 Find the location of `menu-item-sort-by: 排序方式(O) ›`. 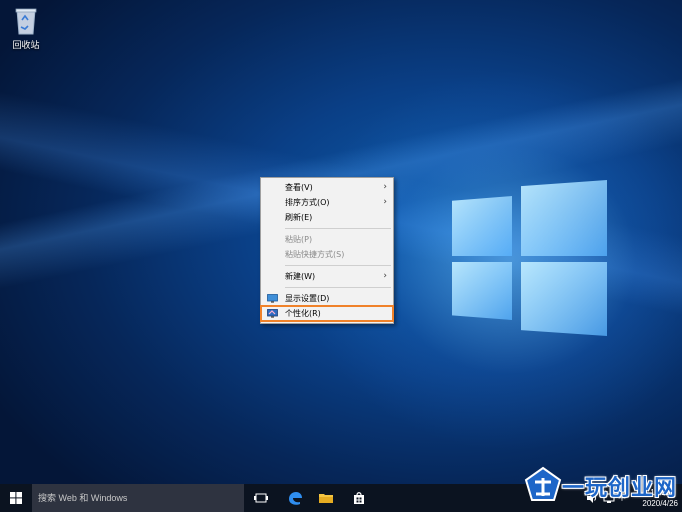

menu-item-sort-by: 排序方式(O) › is located at coordinates (327, 202).